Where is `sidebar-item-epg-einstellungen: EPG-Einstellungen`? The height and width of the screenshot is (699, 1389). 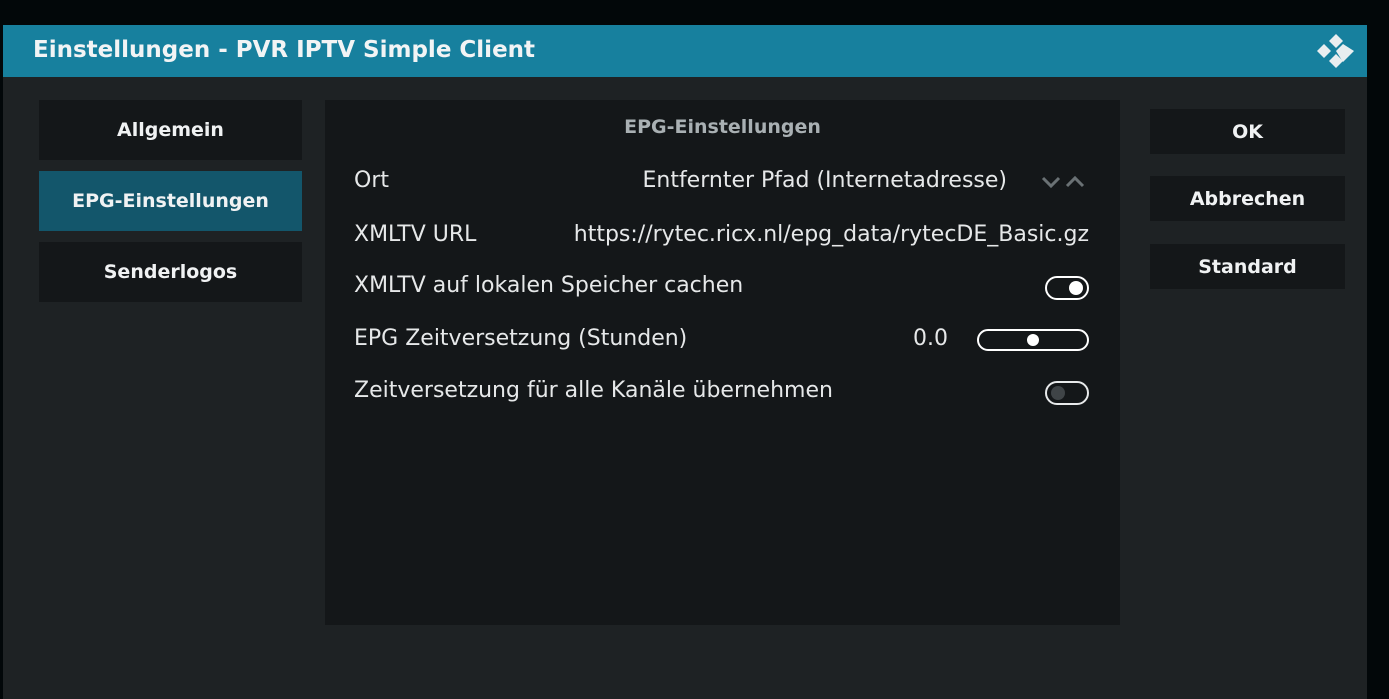 sidebar-item-epg-einstellungen: EPG-Einstellungen is located at coordinates (170, 201).